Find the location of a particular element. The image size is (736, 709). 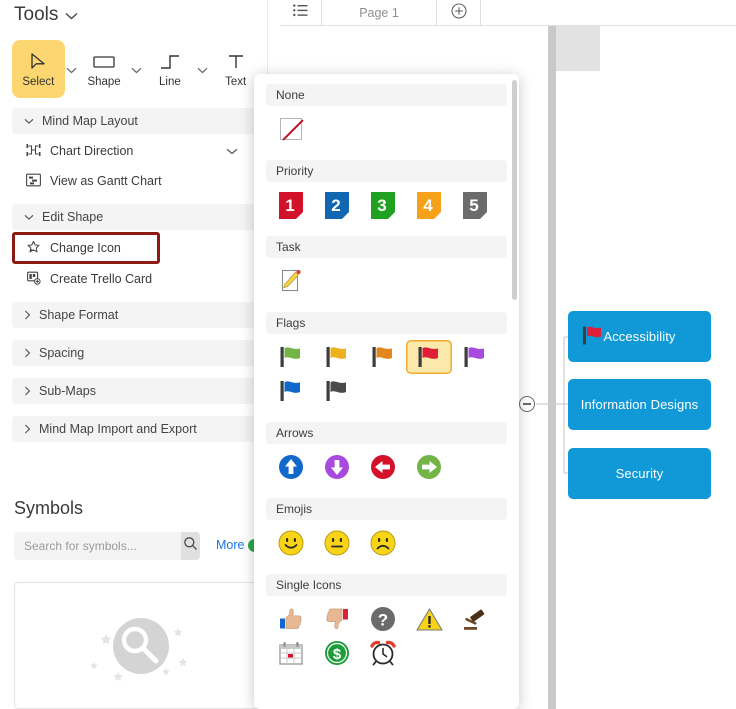

purple-flag-icon-cell is located at coordinates (475, 357).